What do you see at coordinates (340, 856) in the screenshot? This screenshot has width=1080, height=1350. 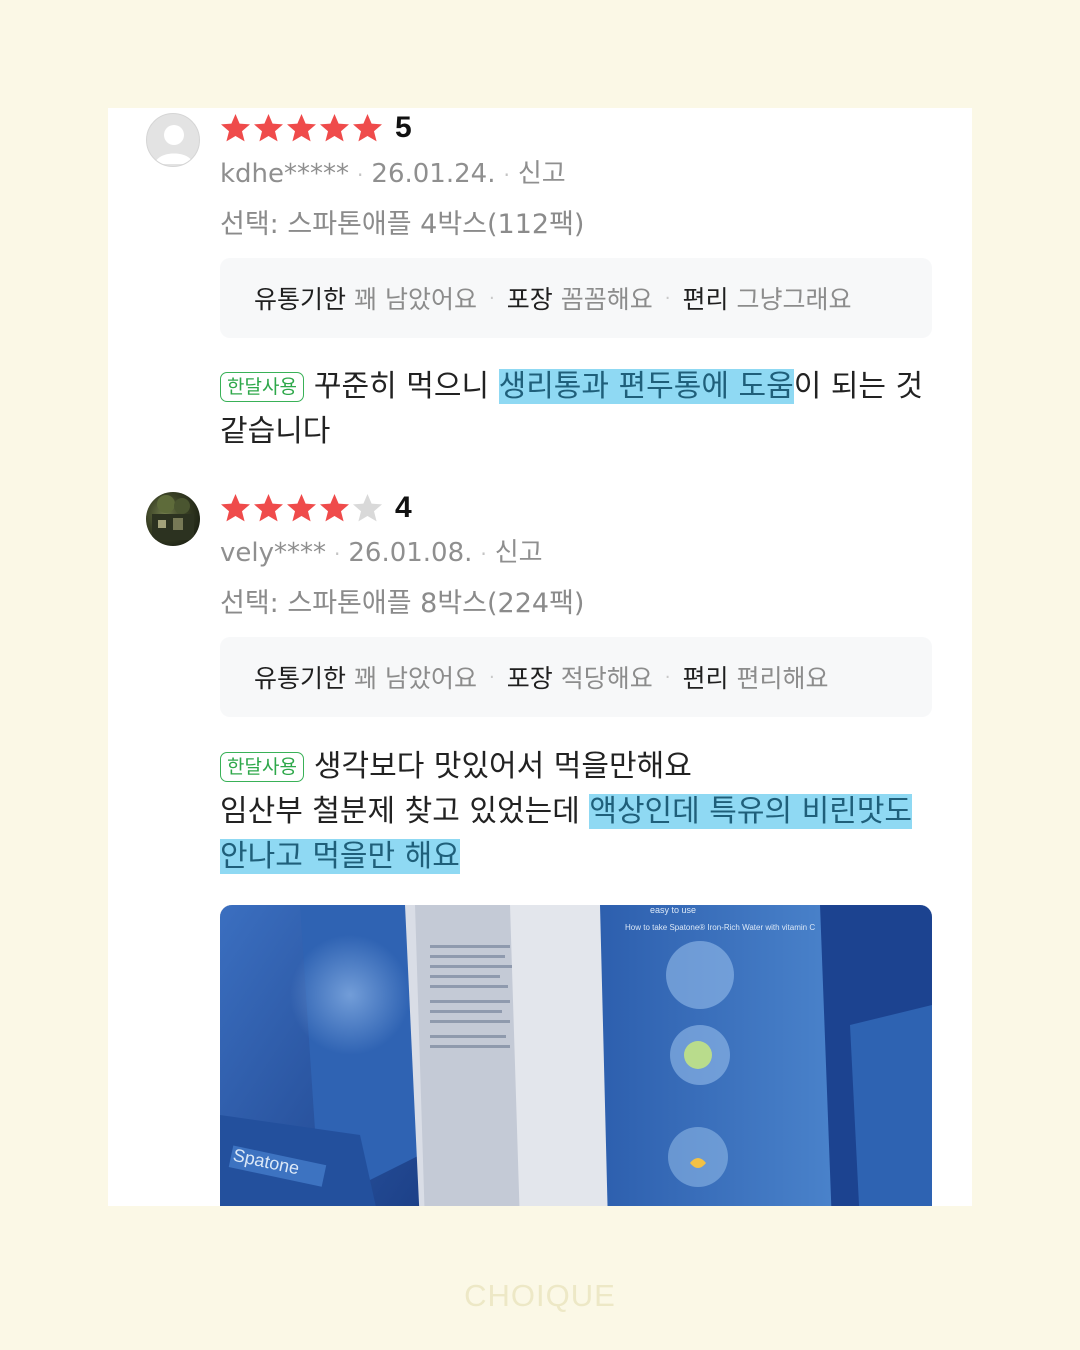 I see `highlighted-text: 안나고 먹을만 해요` at bounding box center [340, 856].